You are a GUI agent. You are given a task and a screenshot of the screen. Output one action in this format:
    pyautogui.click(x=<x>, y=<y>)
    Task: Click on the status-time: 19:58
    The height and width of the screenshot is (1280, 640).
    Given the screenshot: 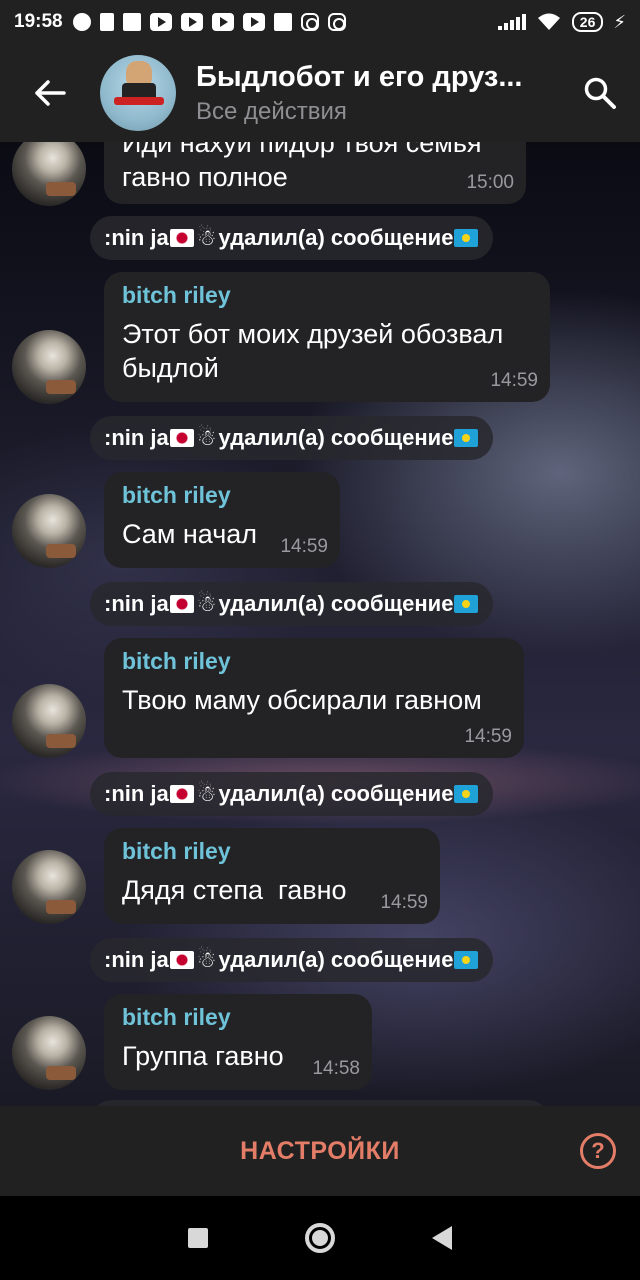 What is the action you would take?
    pyautogui.click(x=38, y=21)
    